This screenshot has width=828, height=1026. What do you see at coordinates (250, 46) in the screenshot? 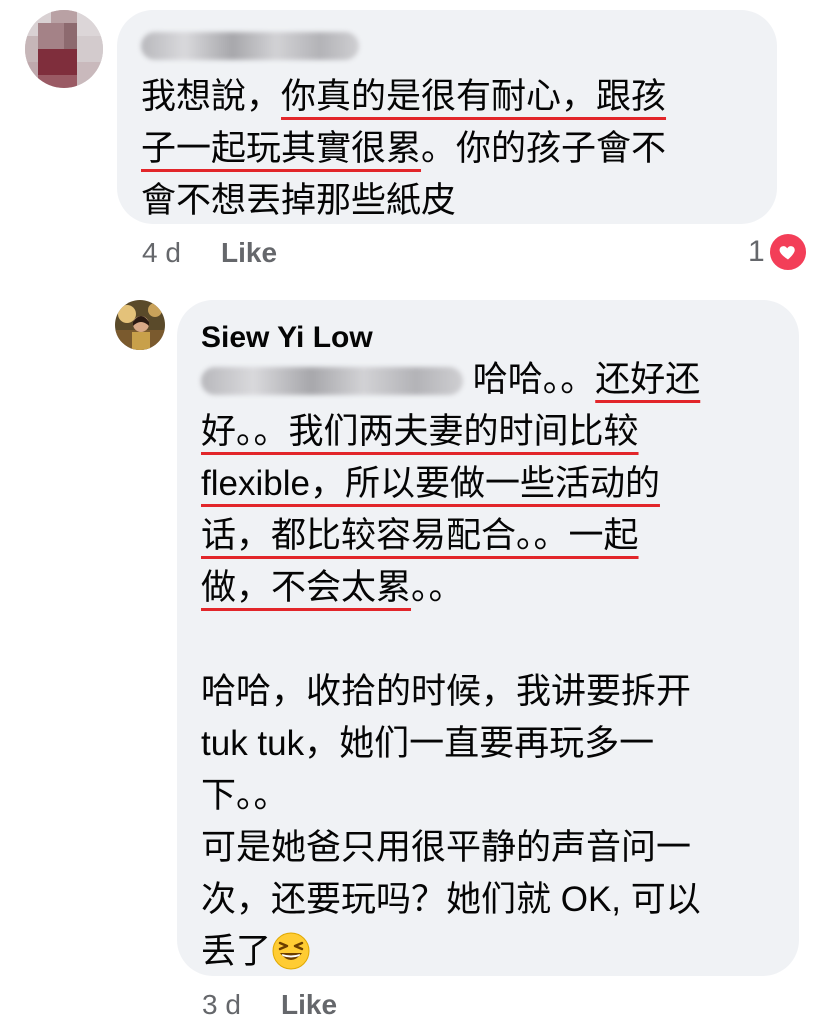
I see `comment-author-name-blurred` at bounding box center [250, 46].